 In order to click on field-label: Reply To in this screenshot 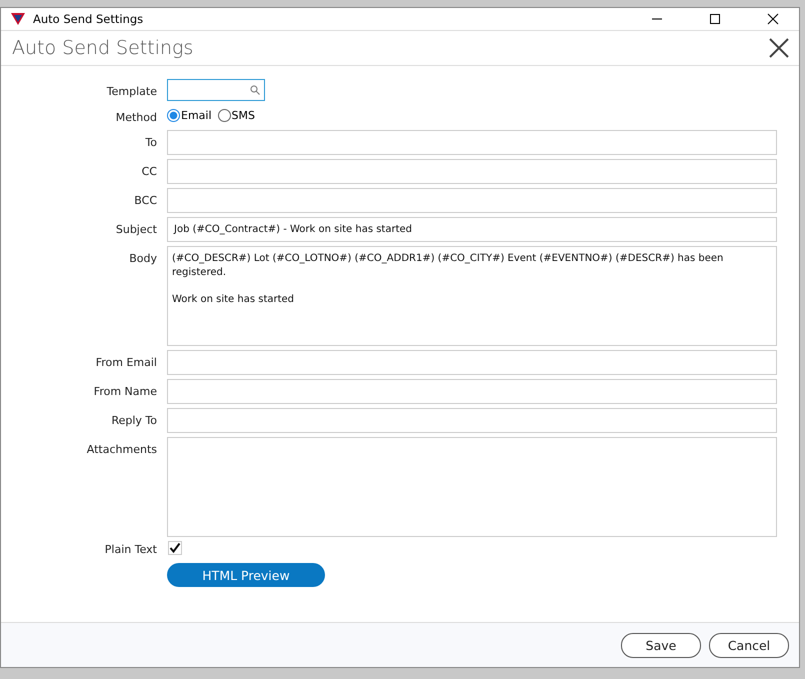, I will do `click(134, 420)`.